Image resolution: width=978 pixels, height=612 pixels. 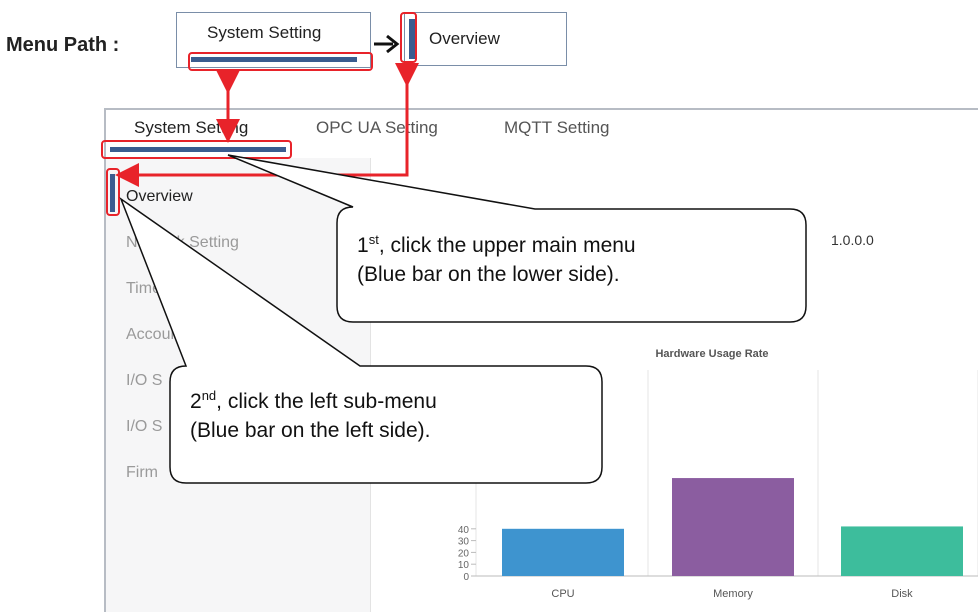 I want to click on callout-second-ordinal: 2, so click(x=196, y=401).